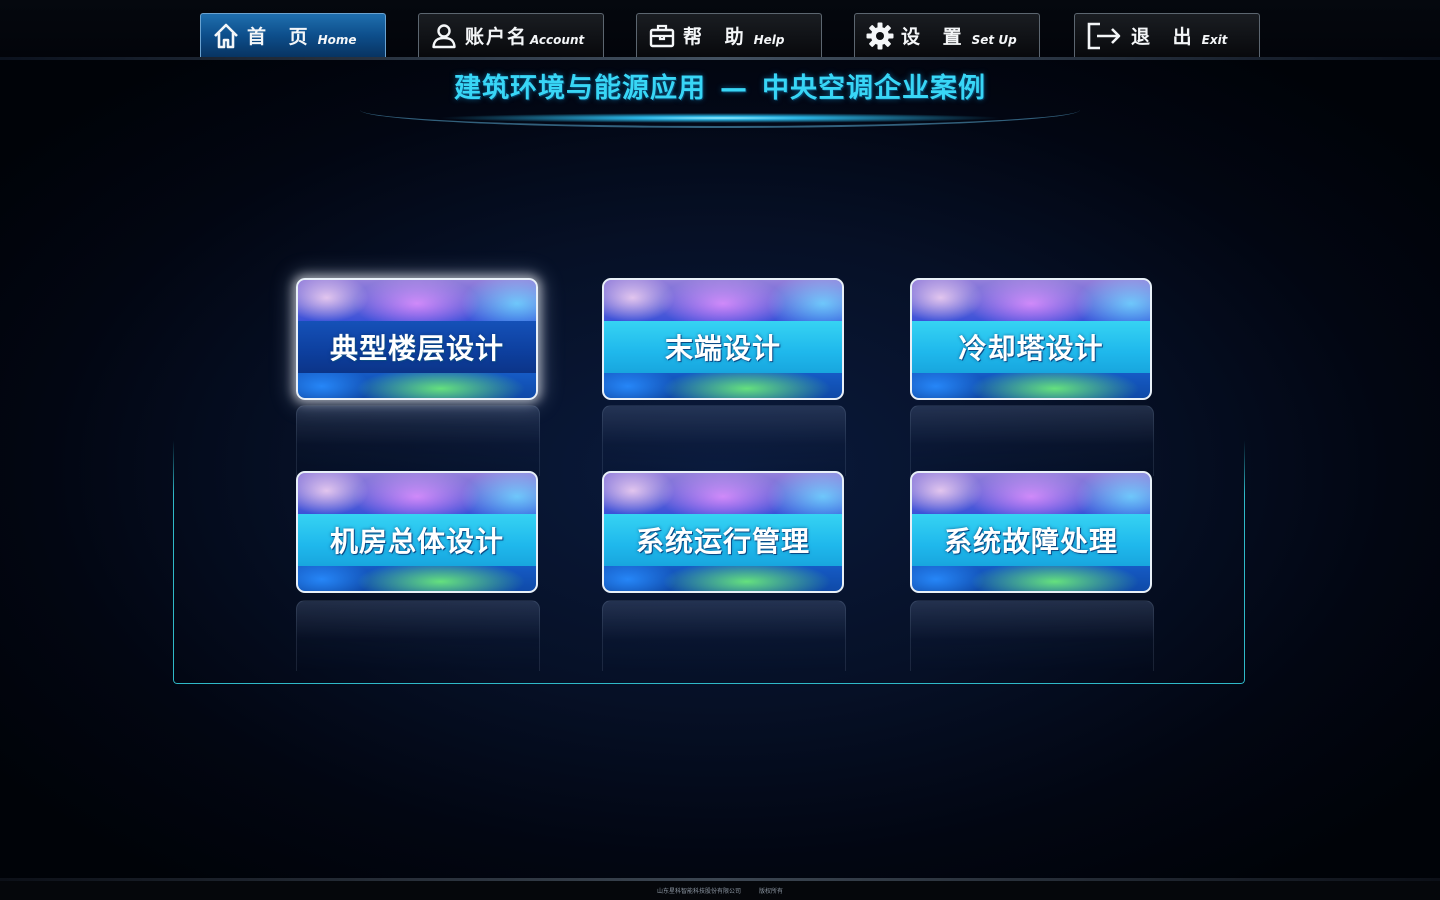 The height and width of the screenshot is (900, 1440). I want to click on tile-band: 典型楼层设计, so click(417, 347).